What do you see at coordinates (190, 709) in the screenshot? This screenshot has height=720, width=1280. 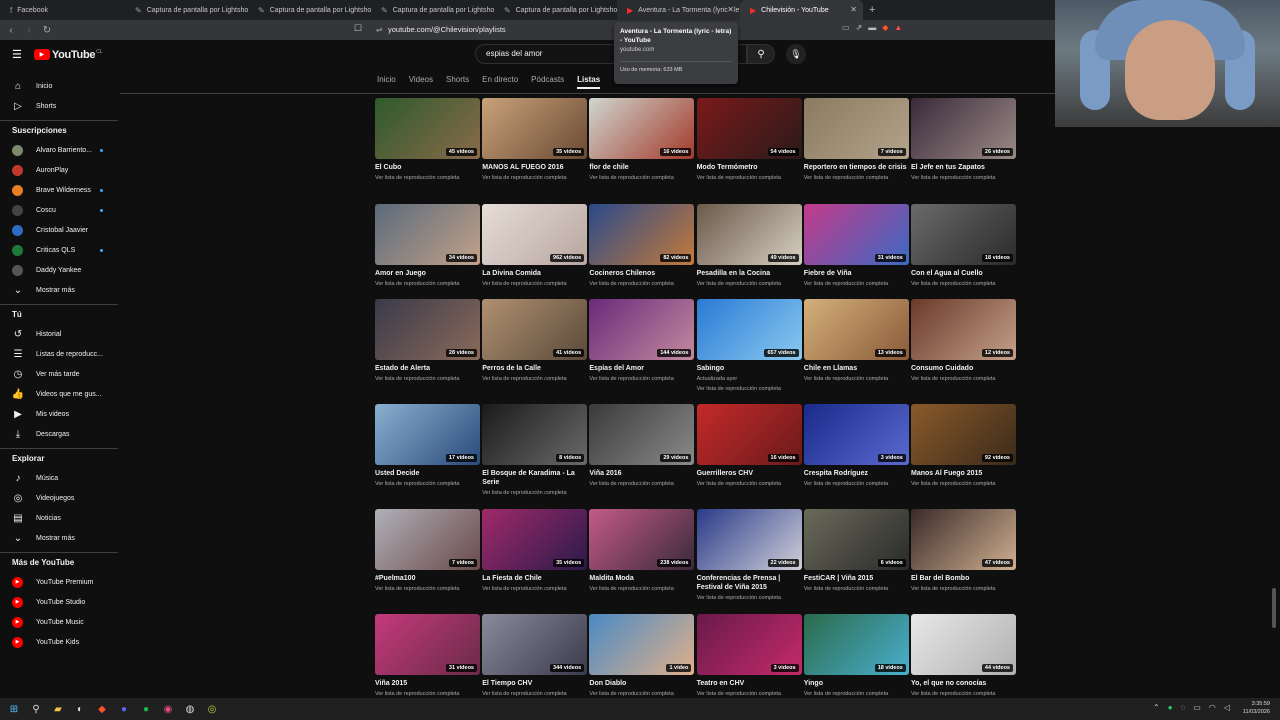 I see `steam-icon: ◍` at bounding box center [190, 709].